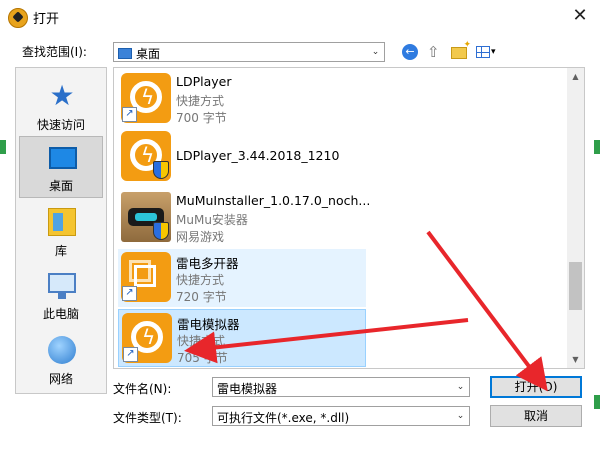  Describe the element at coordinates (575, 359) in the screenshot. I see `scroll-down-icon: ▼` at that location.